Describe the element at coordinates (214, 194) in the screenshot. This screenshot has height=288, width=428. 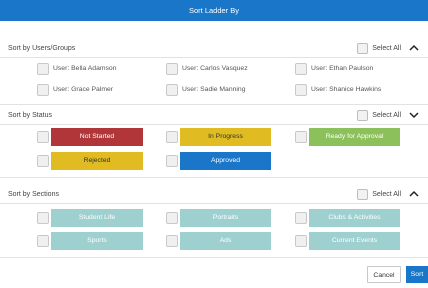
I see `sections-section-header: Sort by Sections Select All` at that location.